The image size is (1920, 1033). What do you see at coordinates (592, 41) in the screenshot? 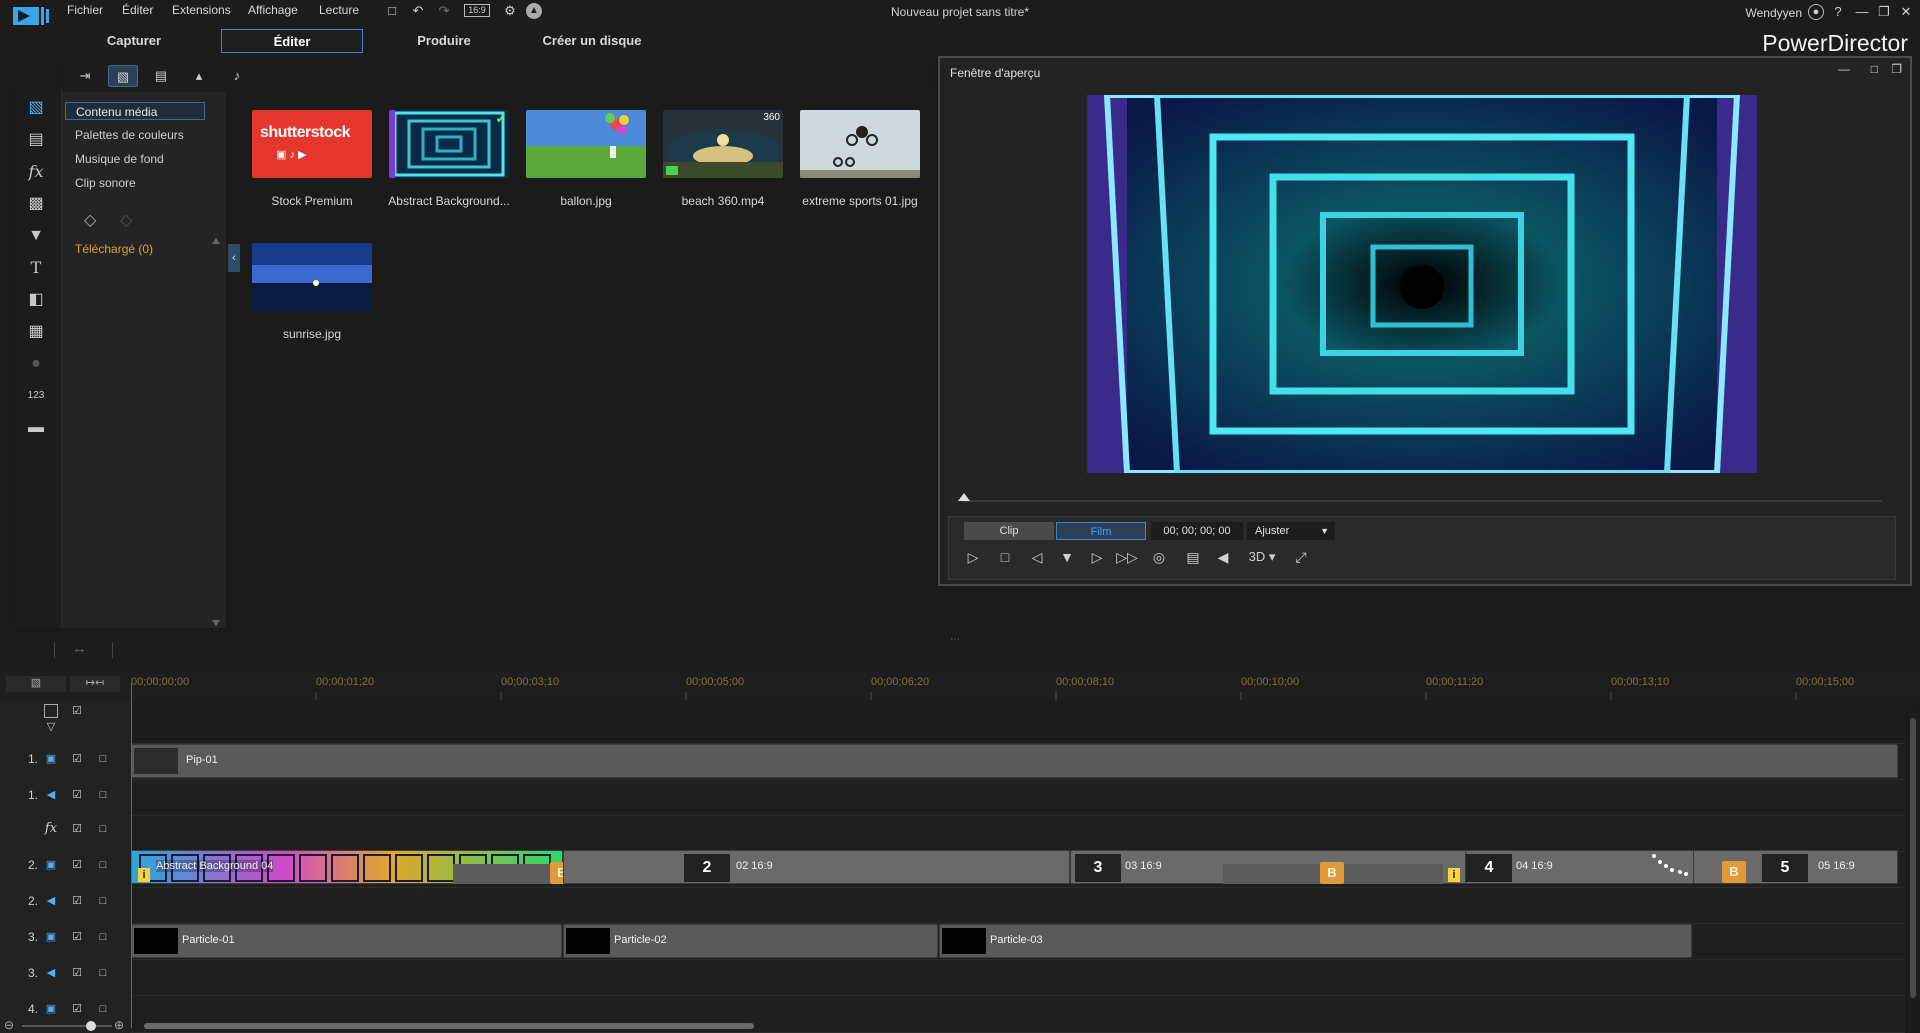
I see `tab-creer-disque: Créer un disque` at bounding box center [592, 41].